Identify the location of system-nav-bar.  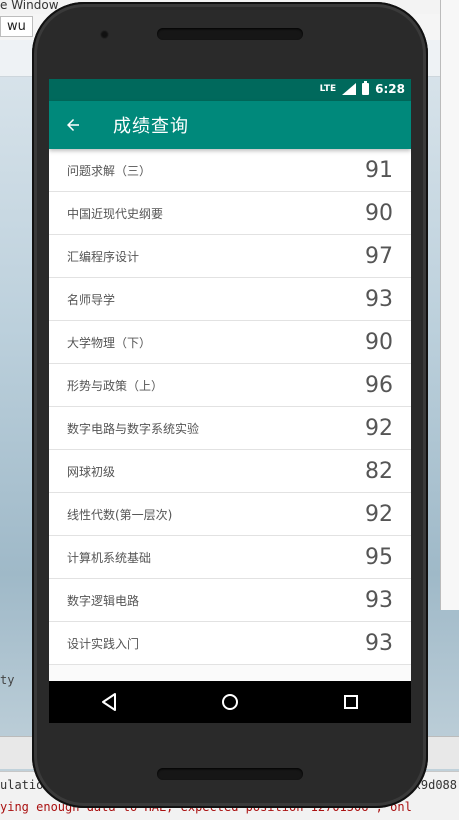
(230, 702).